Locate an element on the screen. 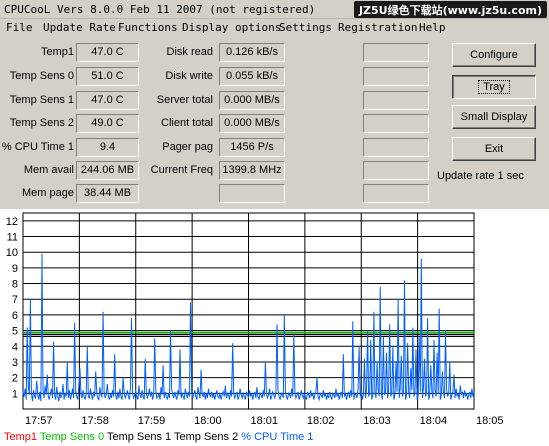 The width and height of the screenshot is (549, 446). y-tick-label: 4 is located at coordinates (15, 347).